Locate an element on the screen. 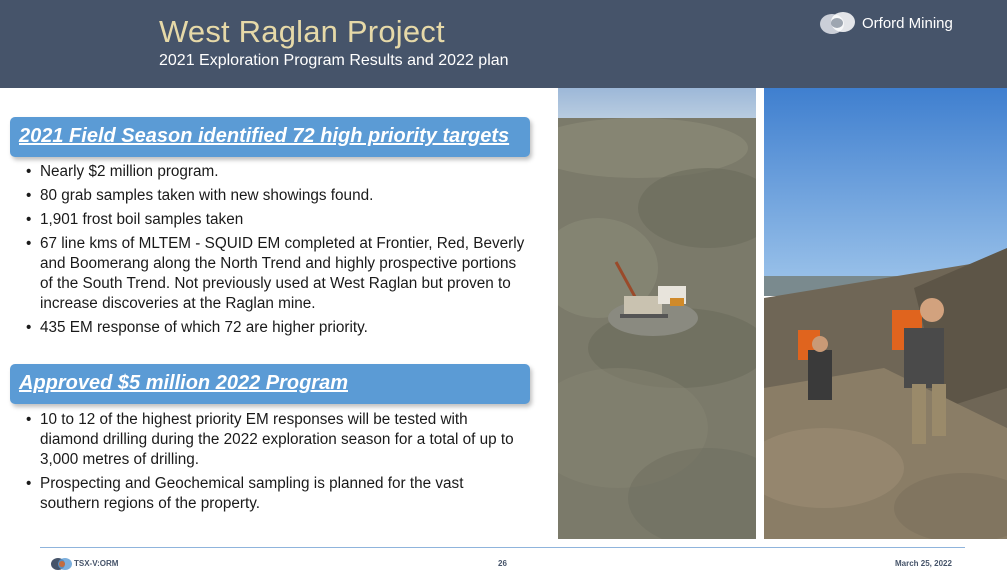 The height and width of the screenshot is (573, 1007). section-2022-banner: Approved $5 million 2022 Program is located at coordinates (270, 384).